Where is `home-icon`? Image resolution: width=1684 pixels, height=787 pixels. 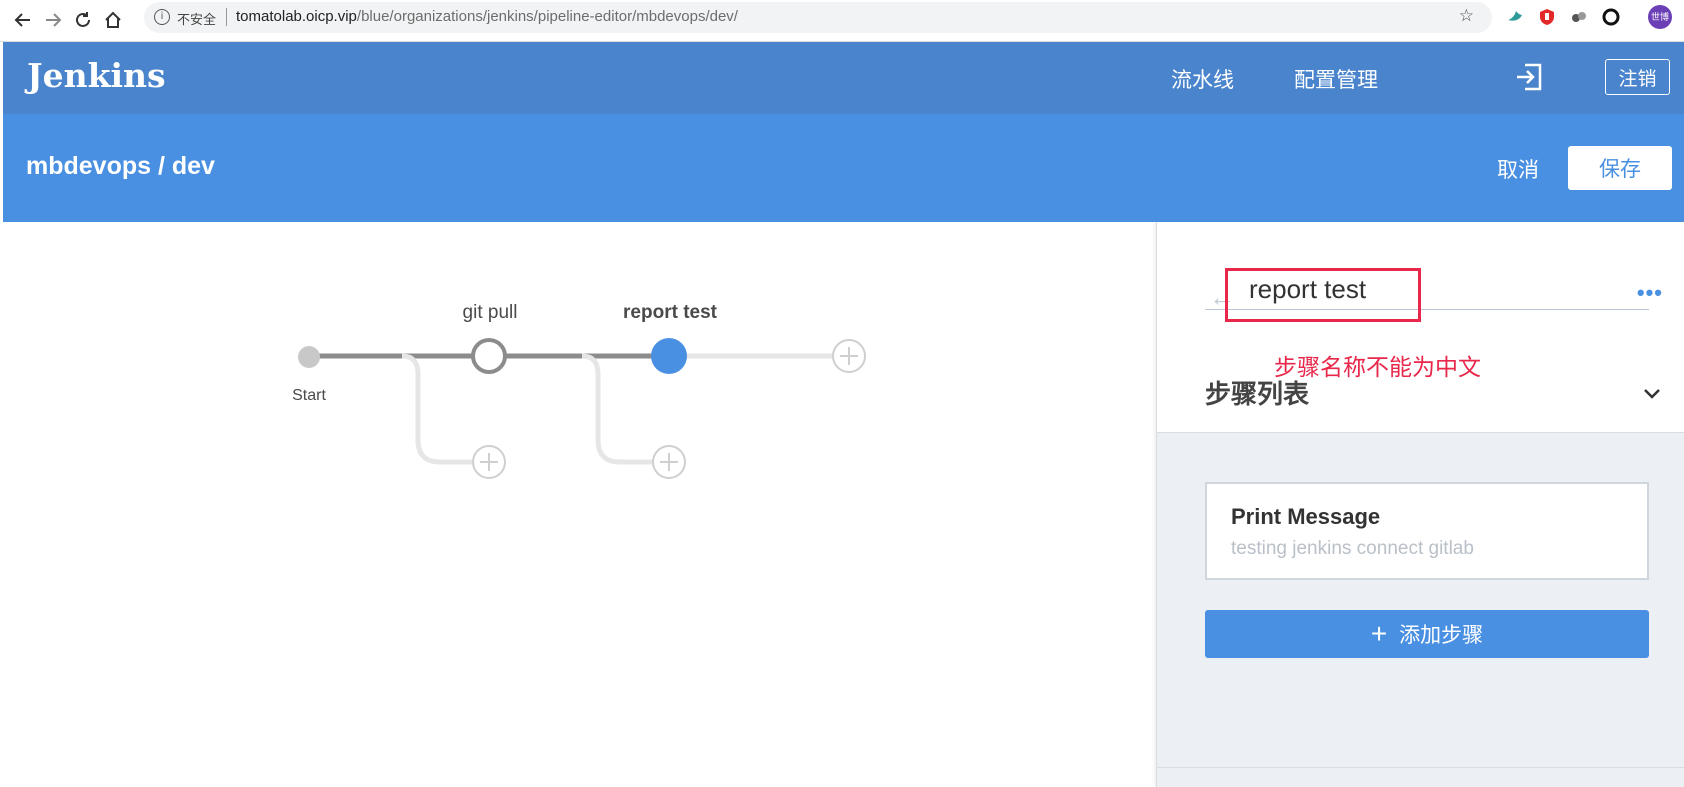 home-icon is located at coordinates (113, 20).